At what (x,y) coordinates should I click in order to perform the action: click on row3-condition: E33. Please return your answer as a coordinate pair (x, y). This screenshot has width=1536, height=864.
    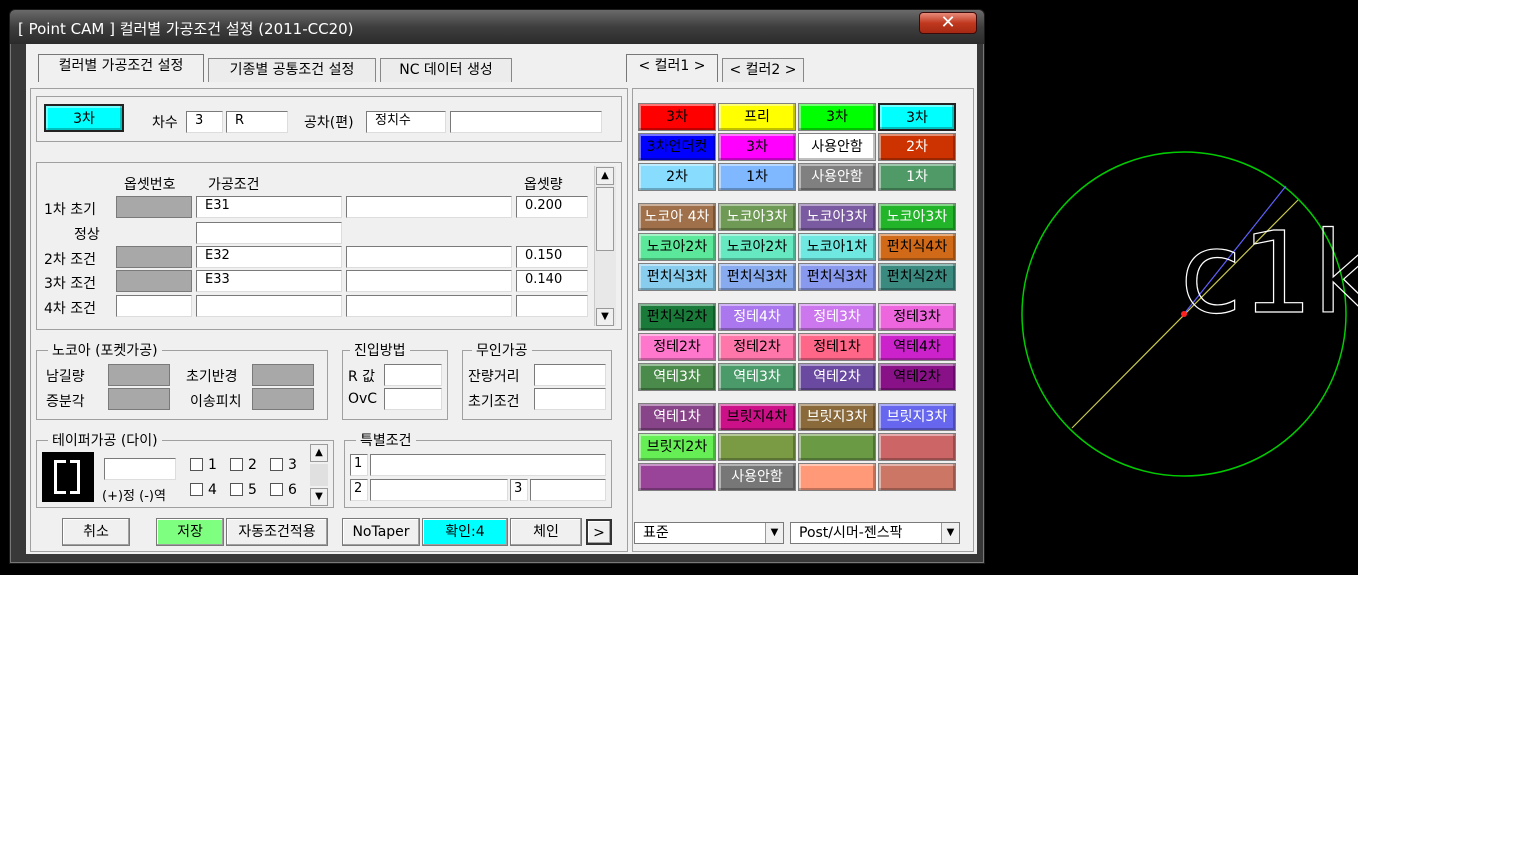
    Looking at the image, I should click on (269, 281).